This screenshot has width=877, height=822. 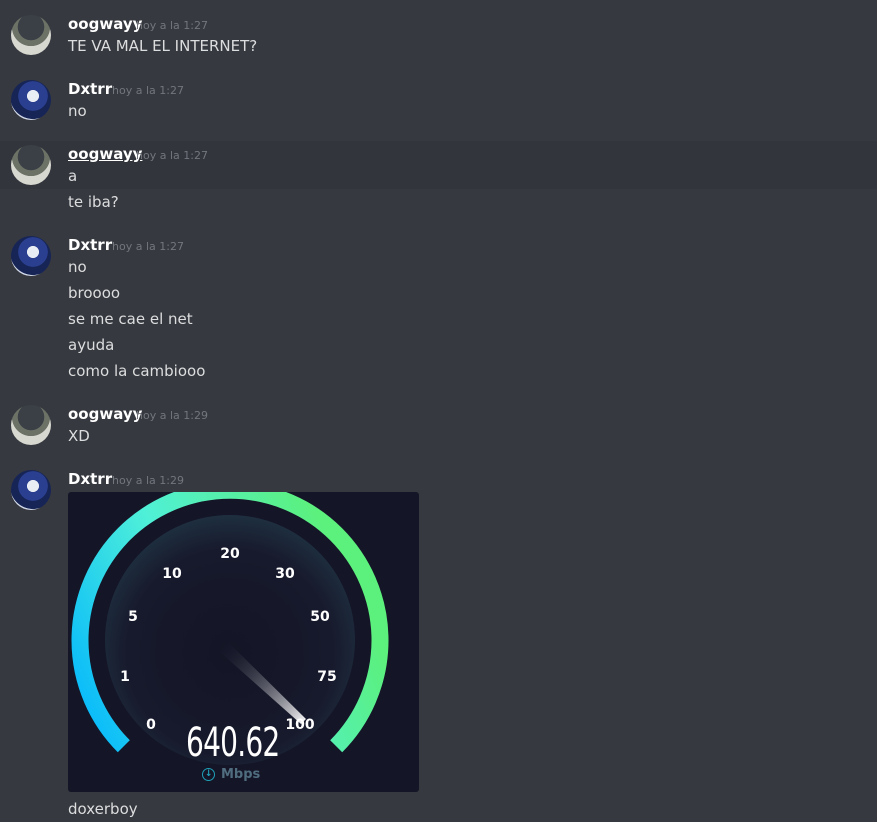 I want to click on gauge-tick-label: 0, so click(x=151, y=725).